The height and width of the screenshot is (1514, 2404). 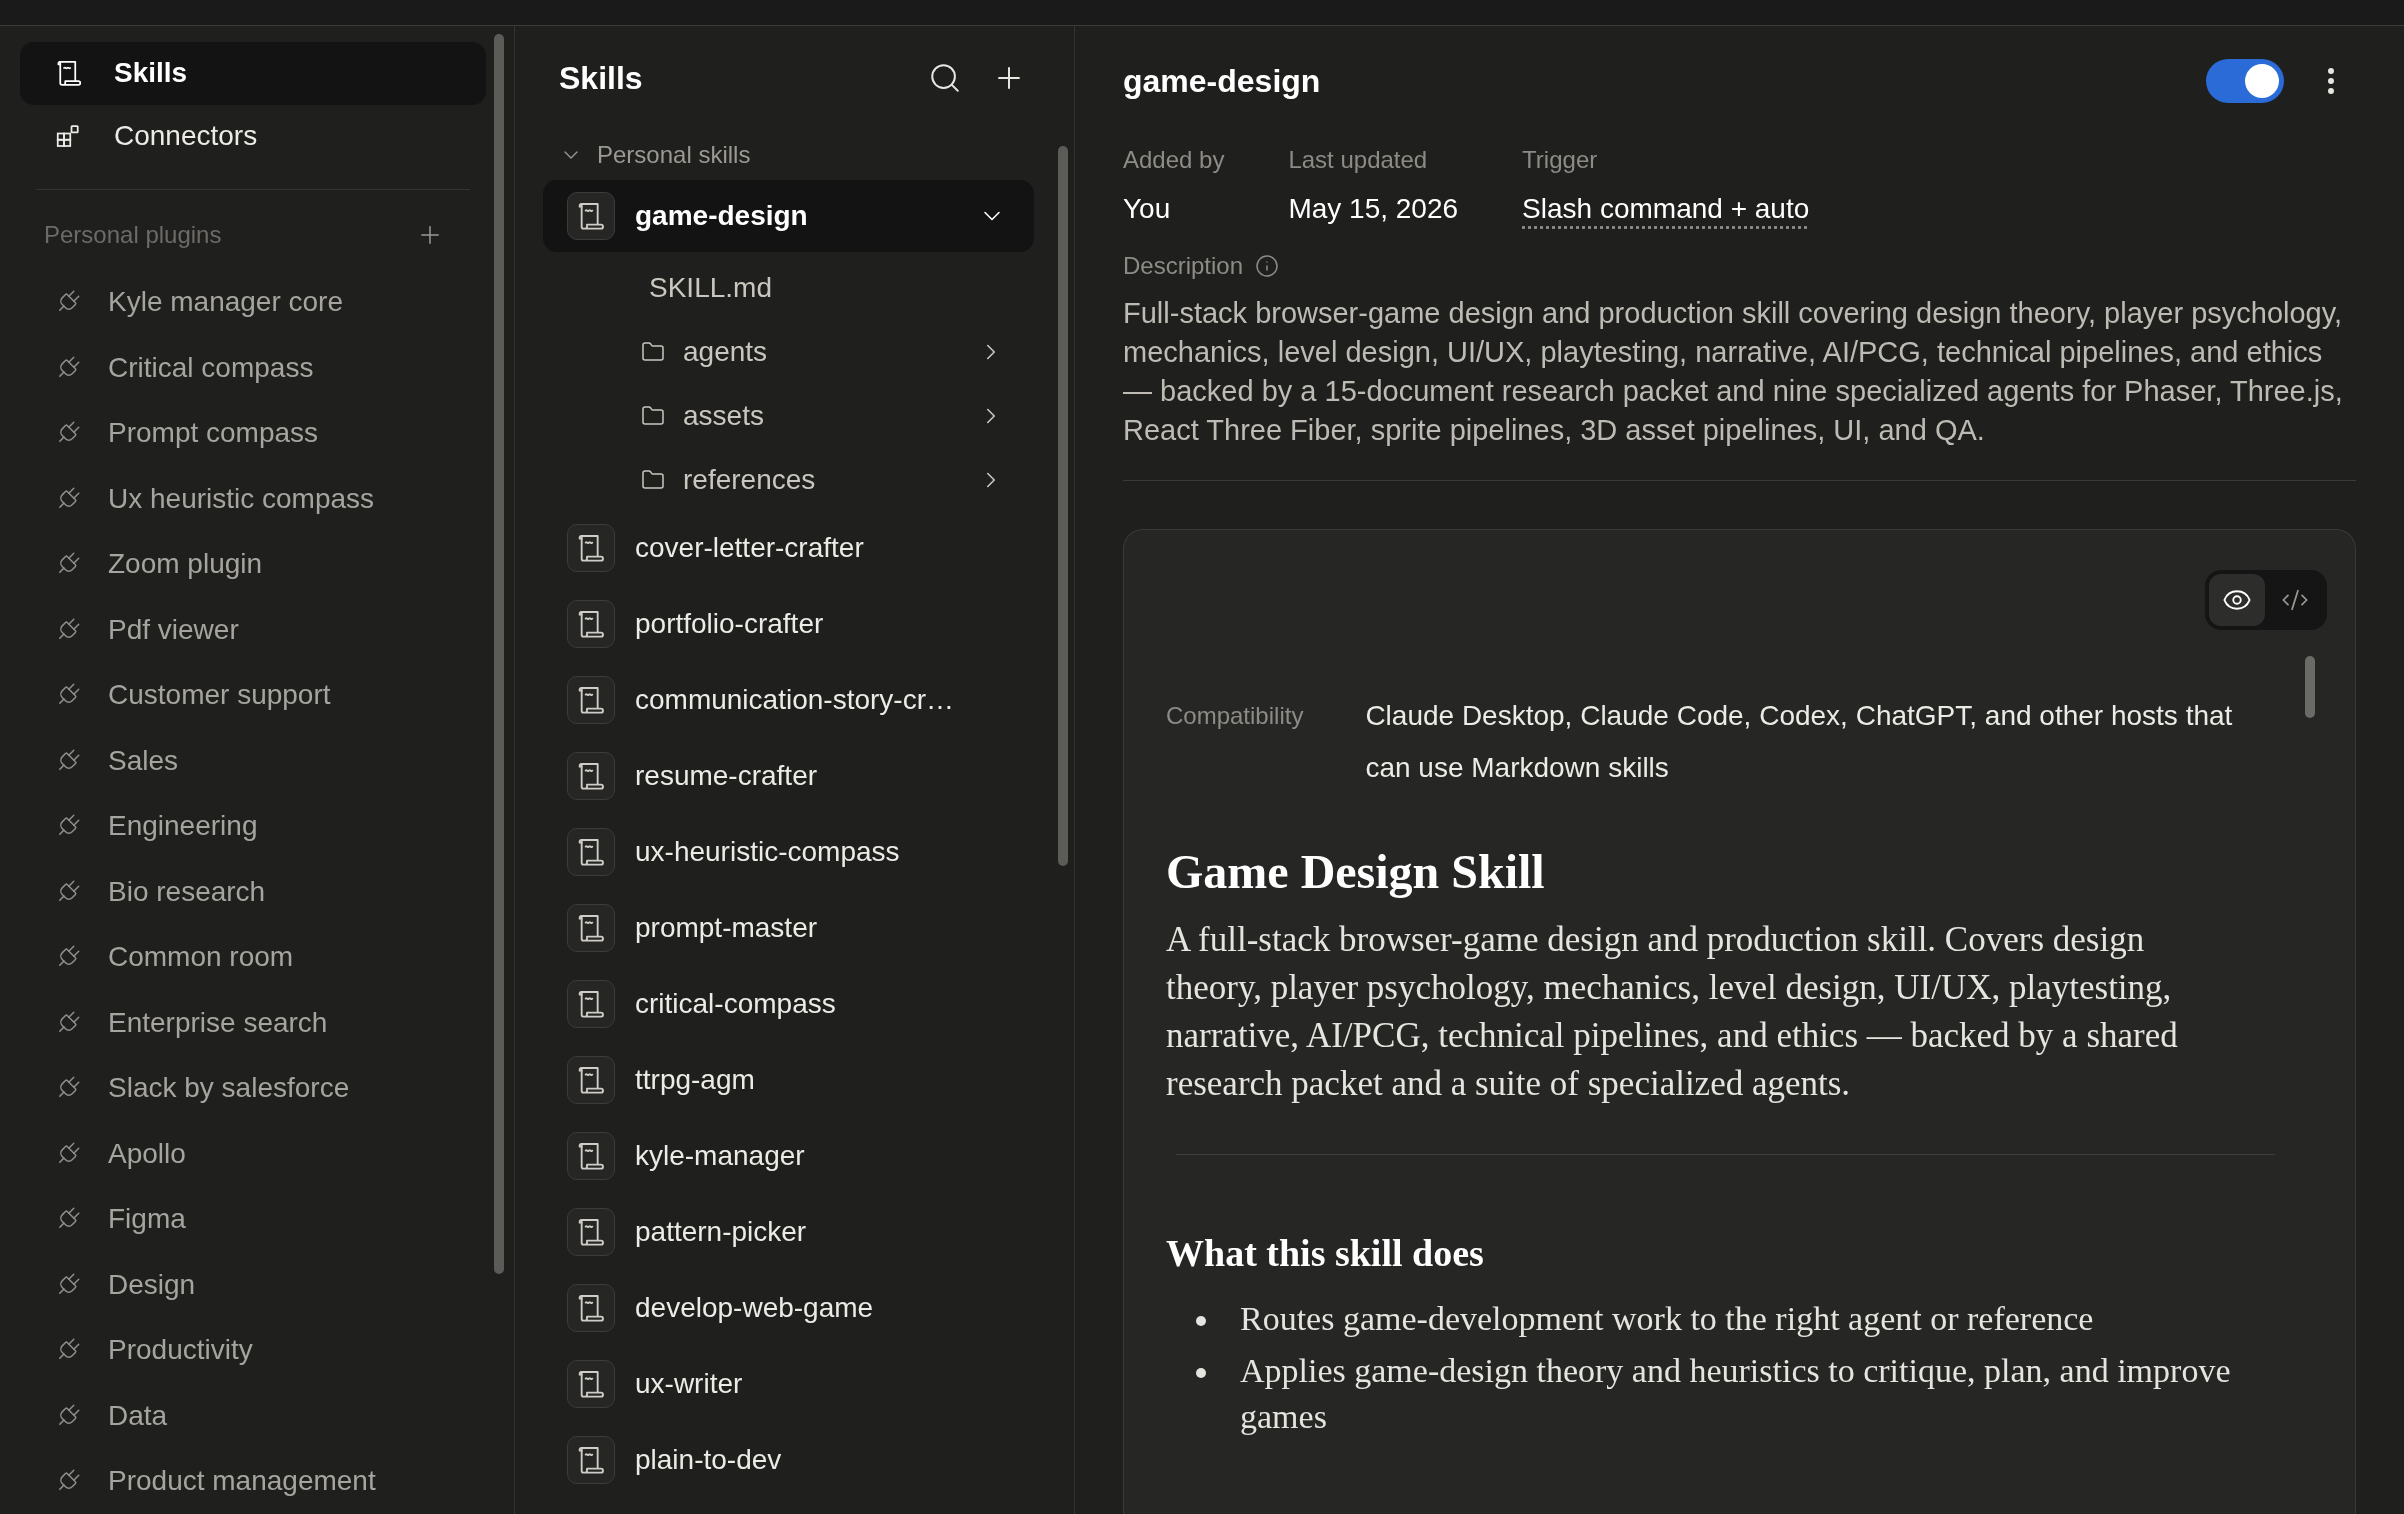 I want to click on skill-item: prompt-master, so click(x=788, y=928).